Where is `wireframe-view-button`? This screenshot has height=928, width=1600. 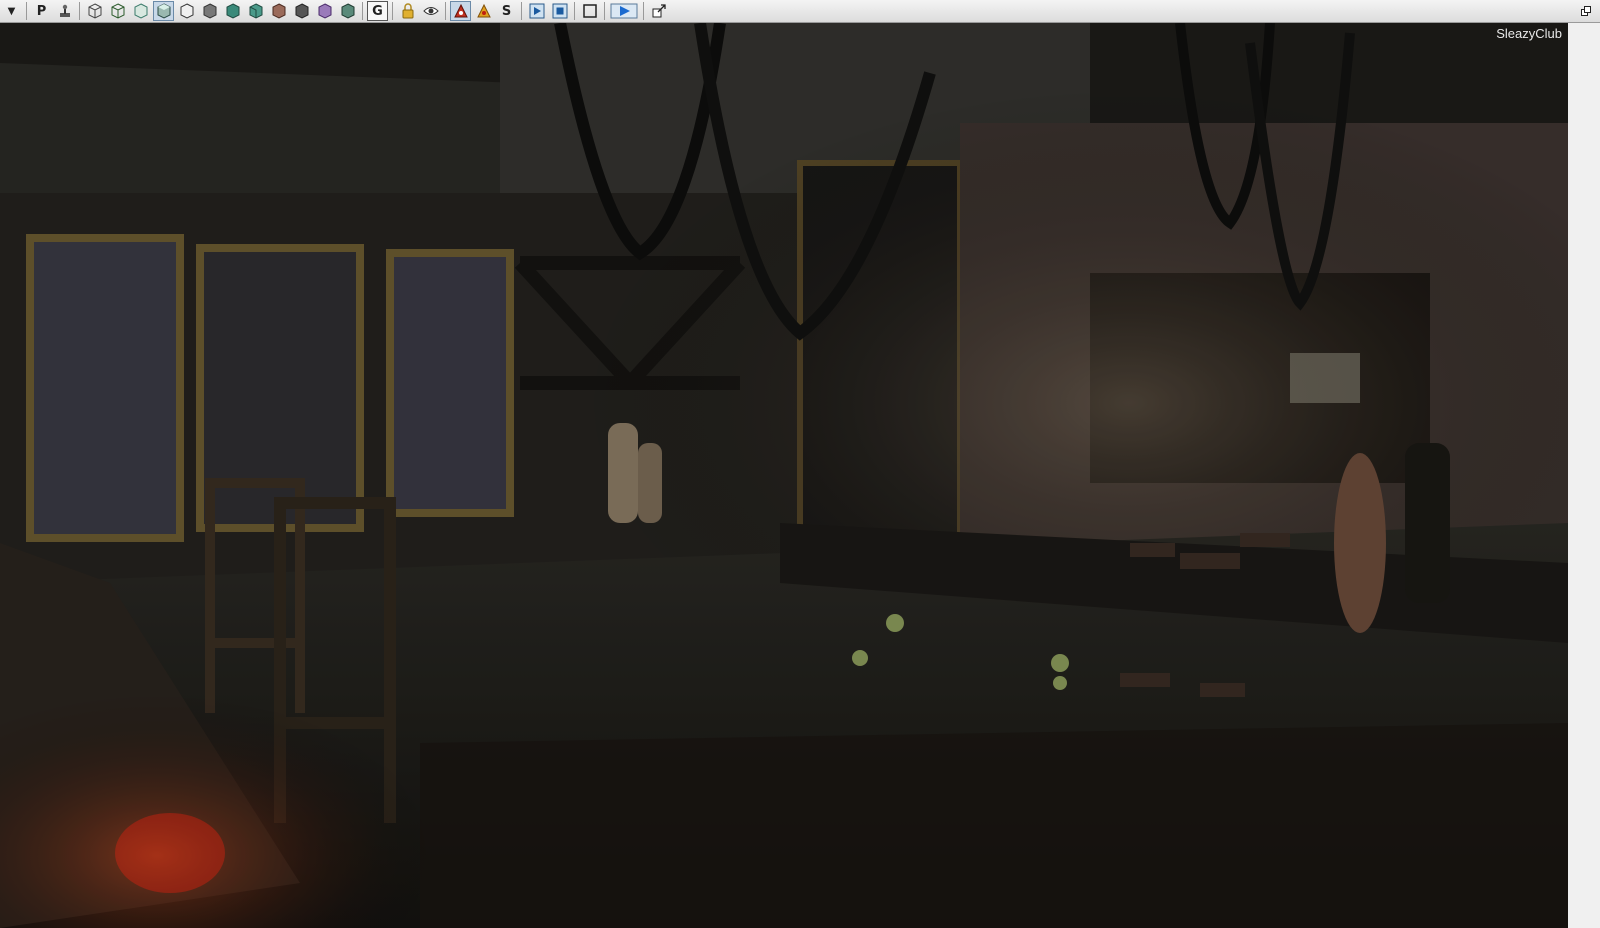 wireframe-view-button is located at coordinates (94, 11).